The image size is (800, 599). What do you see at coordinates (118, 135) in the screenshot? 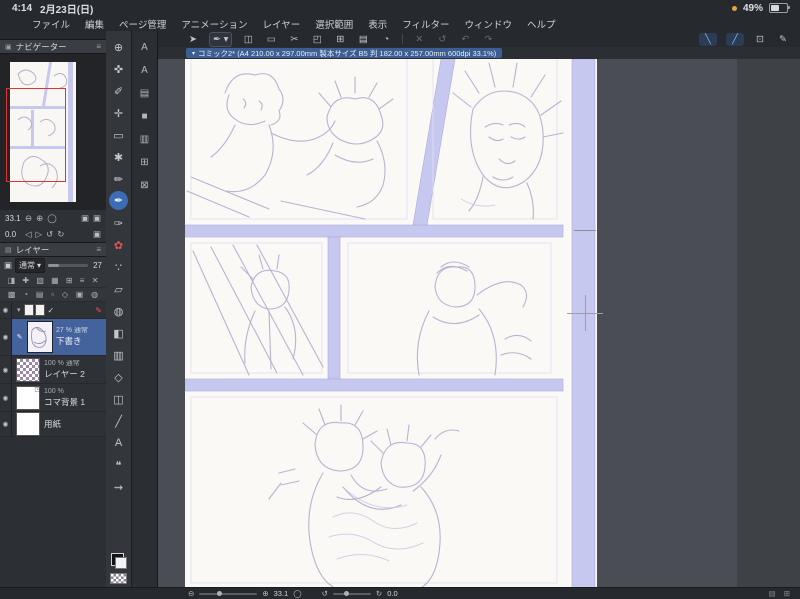
I see `selection-tool-icon: ▭` at bounding box center [118, 135].